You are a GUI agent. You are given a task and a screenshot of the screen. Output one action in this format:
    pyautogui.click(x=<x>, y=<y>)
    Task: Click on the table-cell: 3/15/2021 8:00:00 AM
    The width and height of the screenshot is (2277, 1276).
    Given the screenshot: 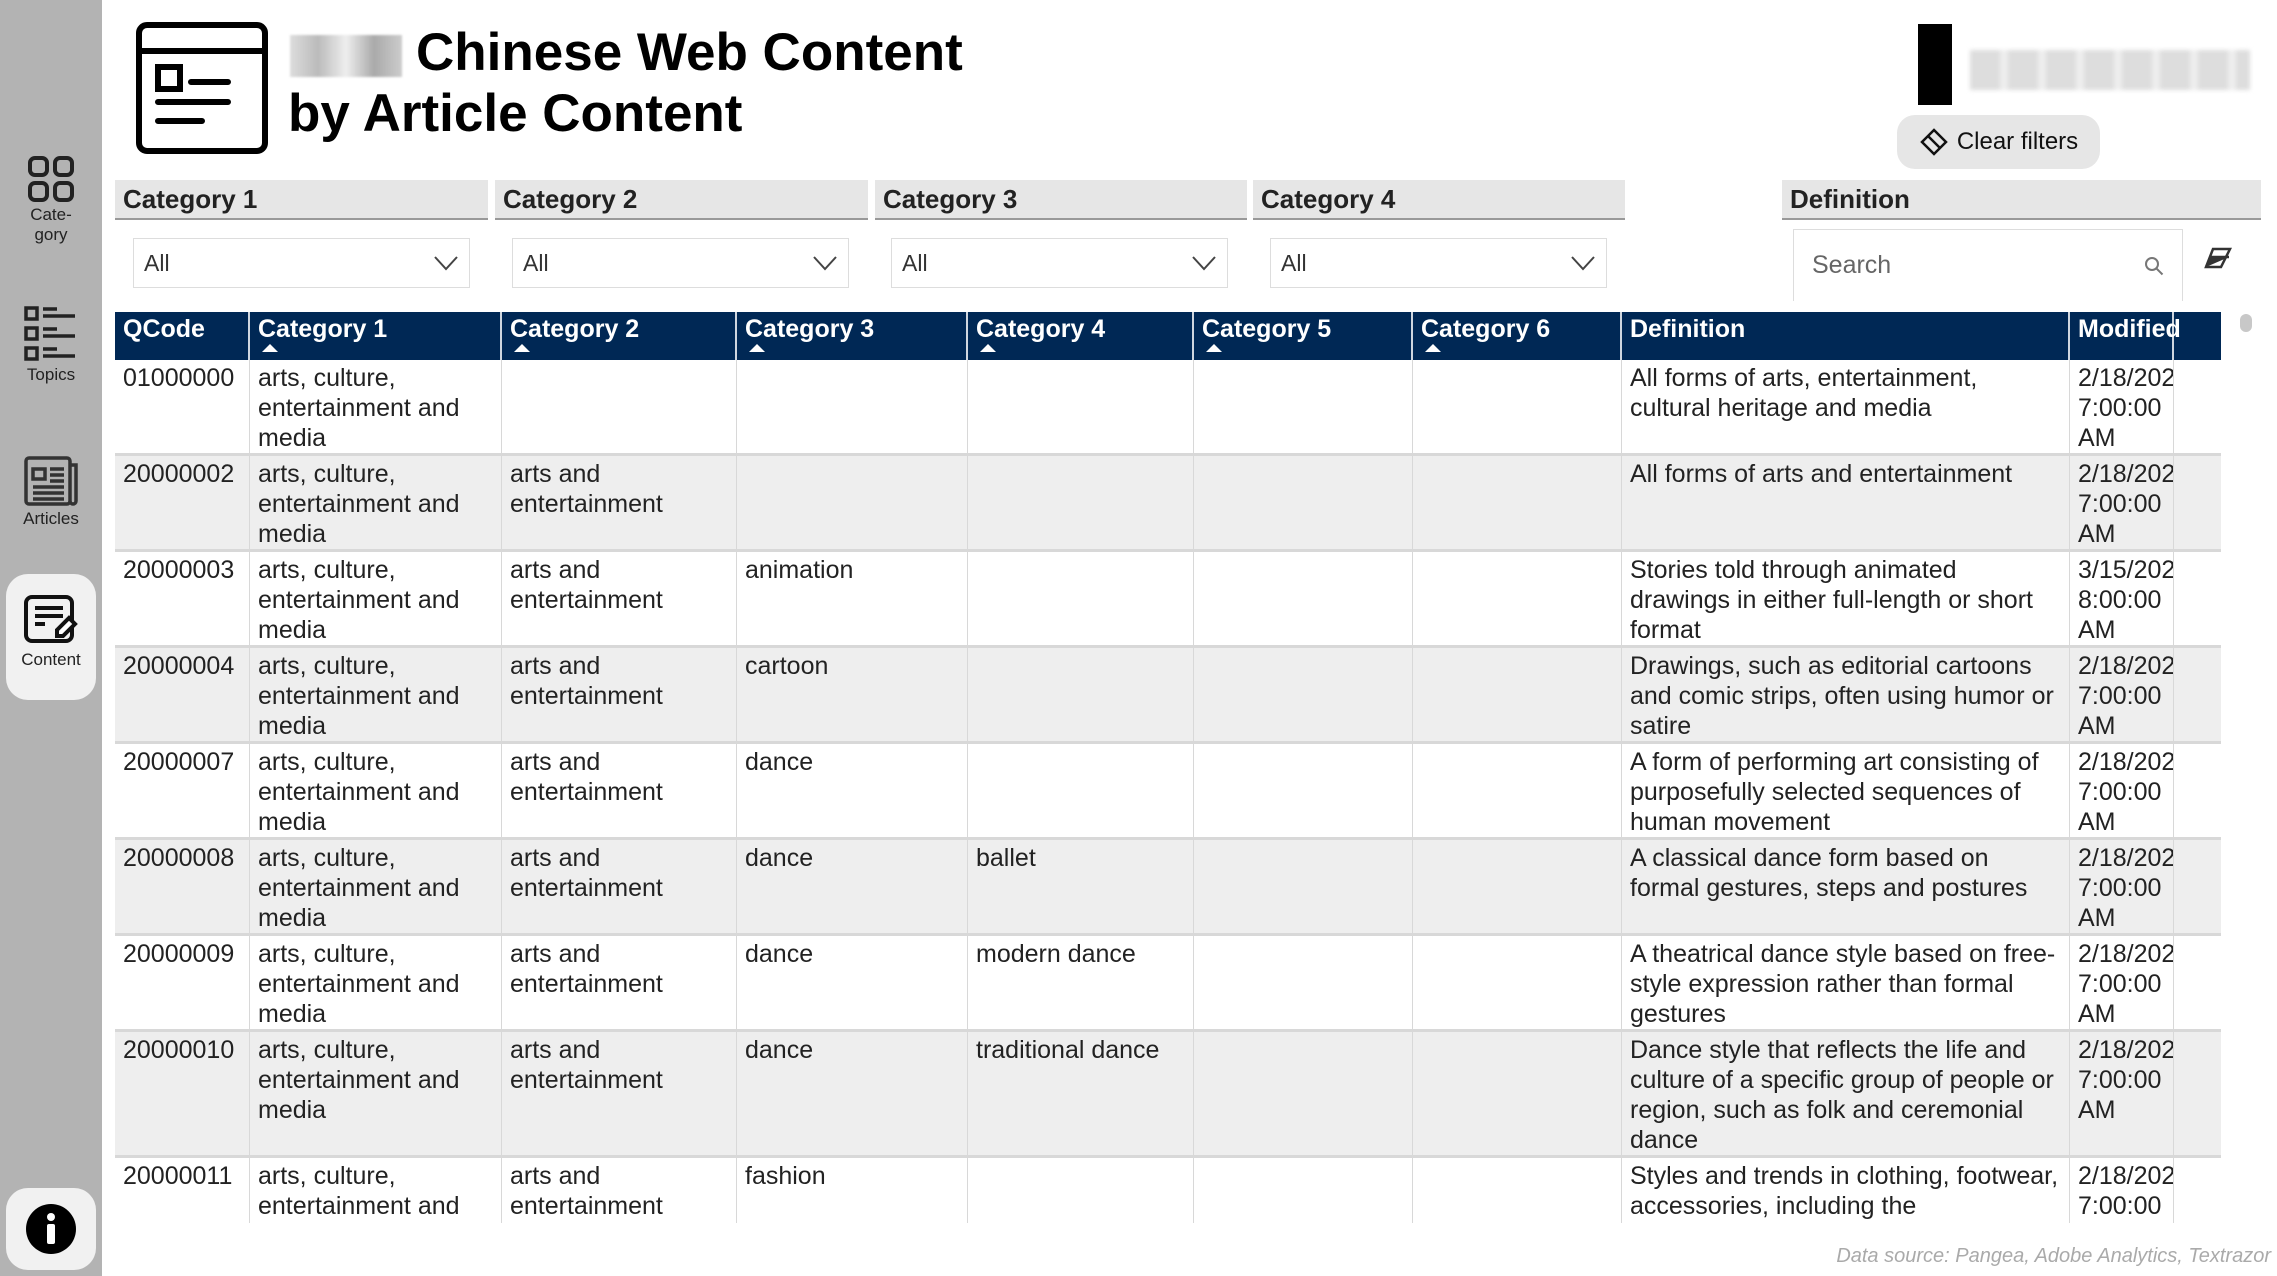 What is the action you would take?
    pyautogui.click(x=2122, y=598)
    